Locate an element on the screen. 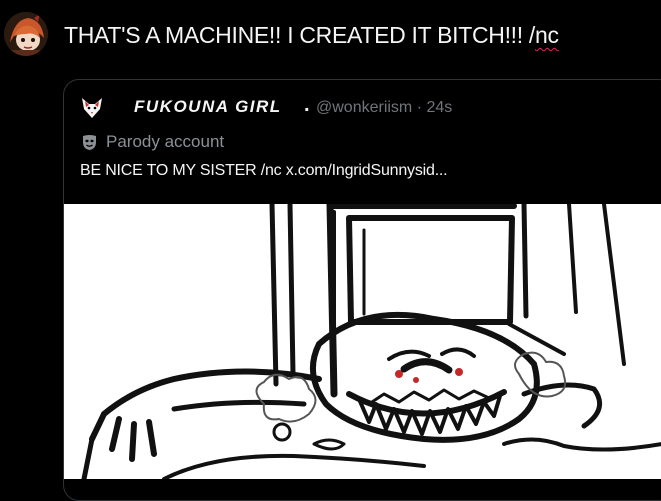  fox-avatar-icon is located at coordinates (92, 108).